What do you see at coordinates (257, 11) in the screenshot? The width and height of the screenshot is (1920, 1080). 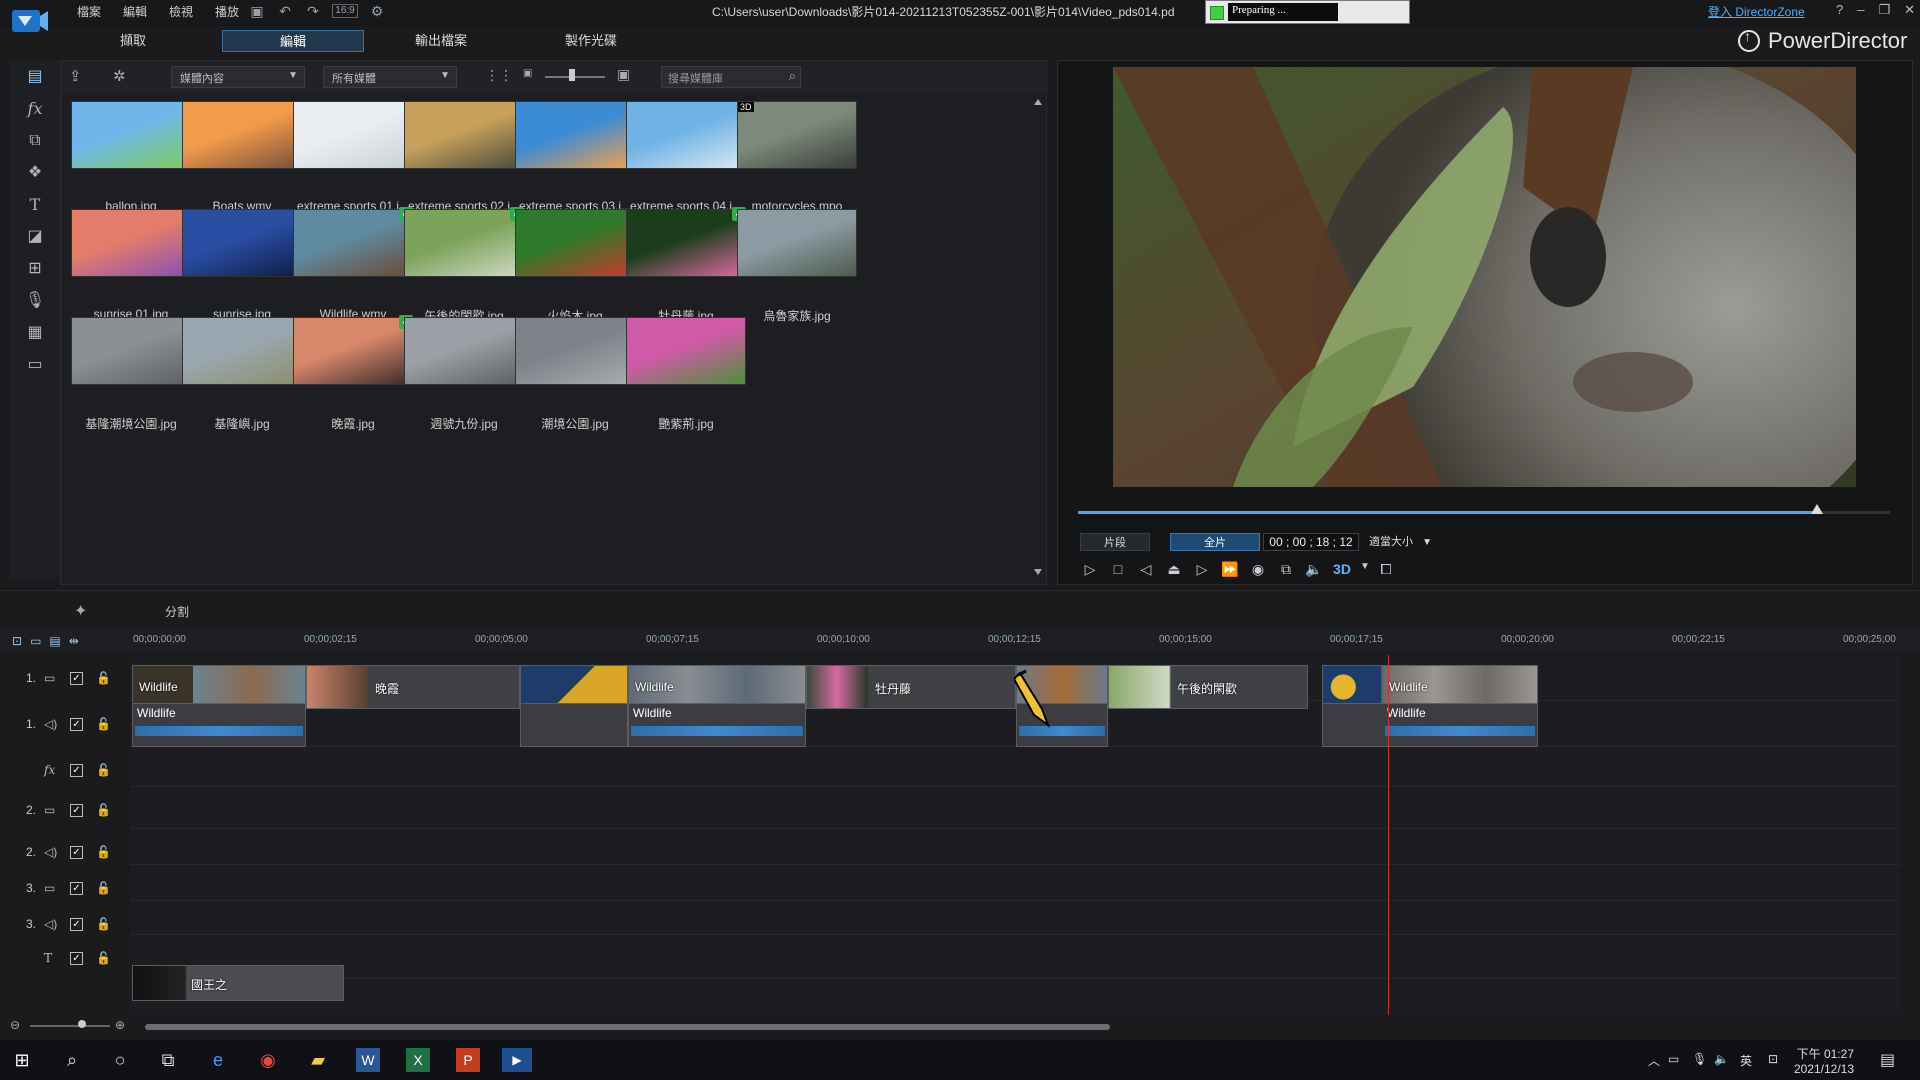 I see `save-icon: ▣` at bounding box center [257, 11].